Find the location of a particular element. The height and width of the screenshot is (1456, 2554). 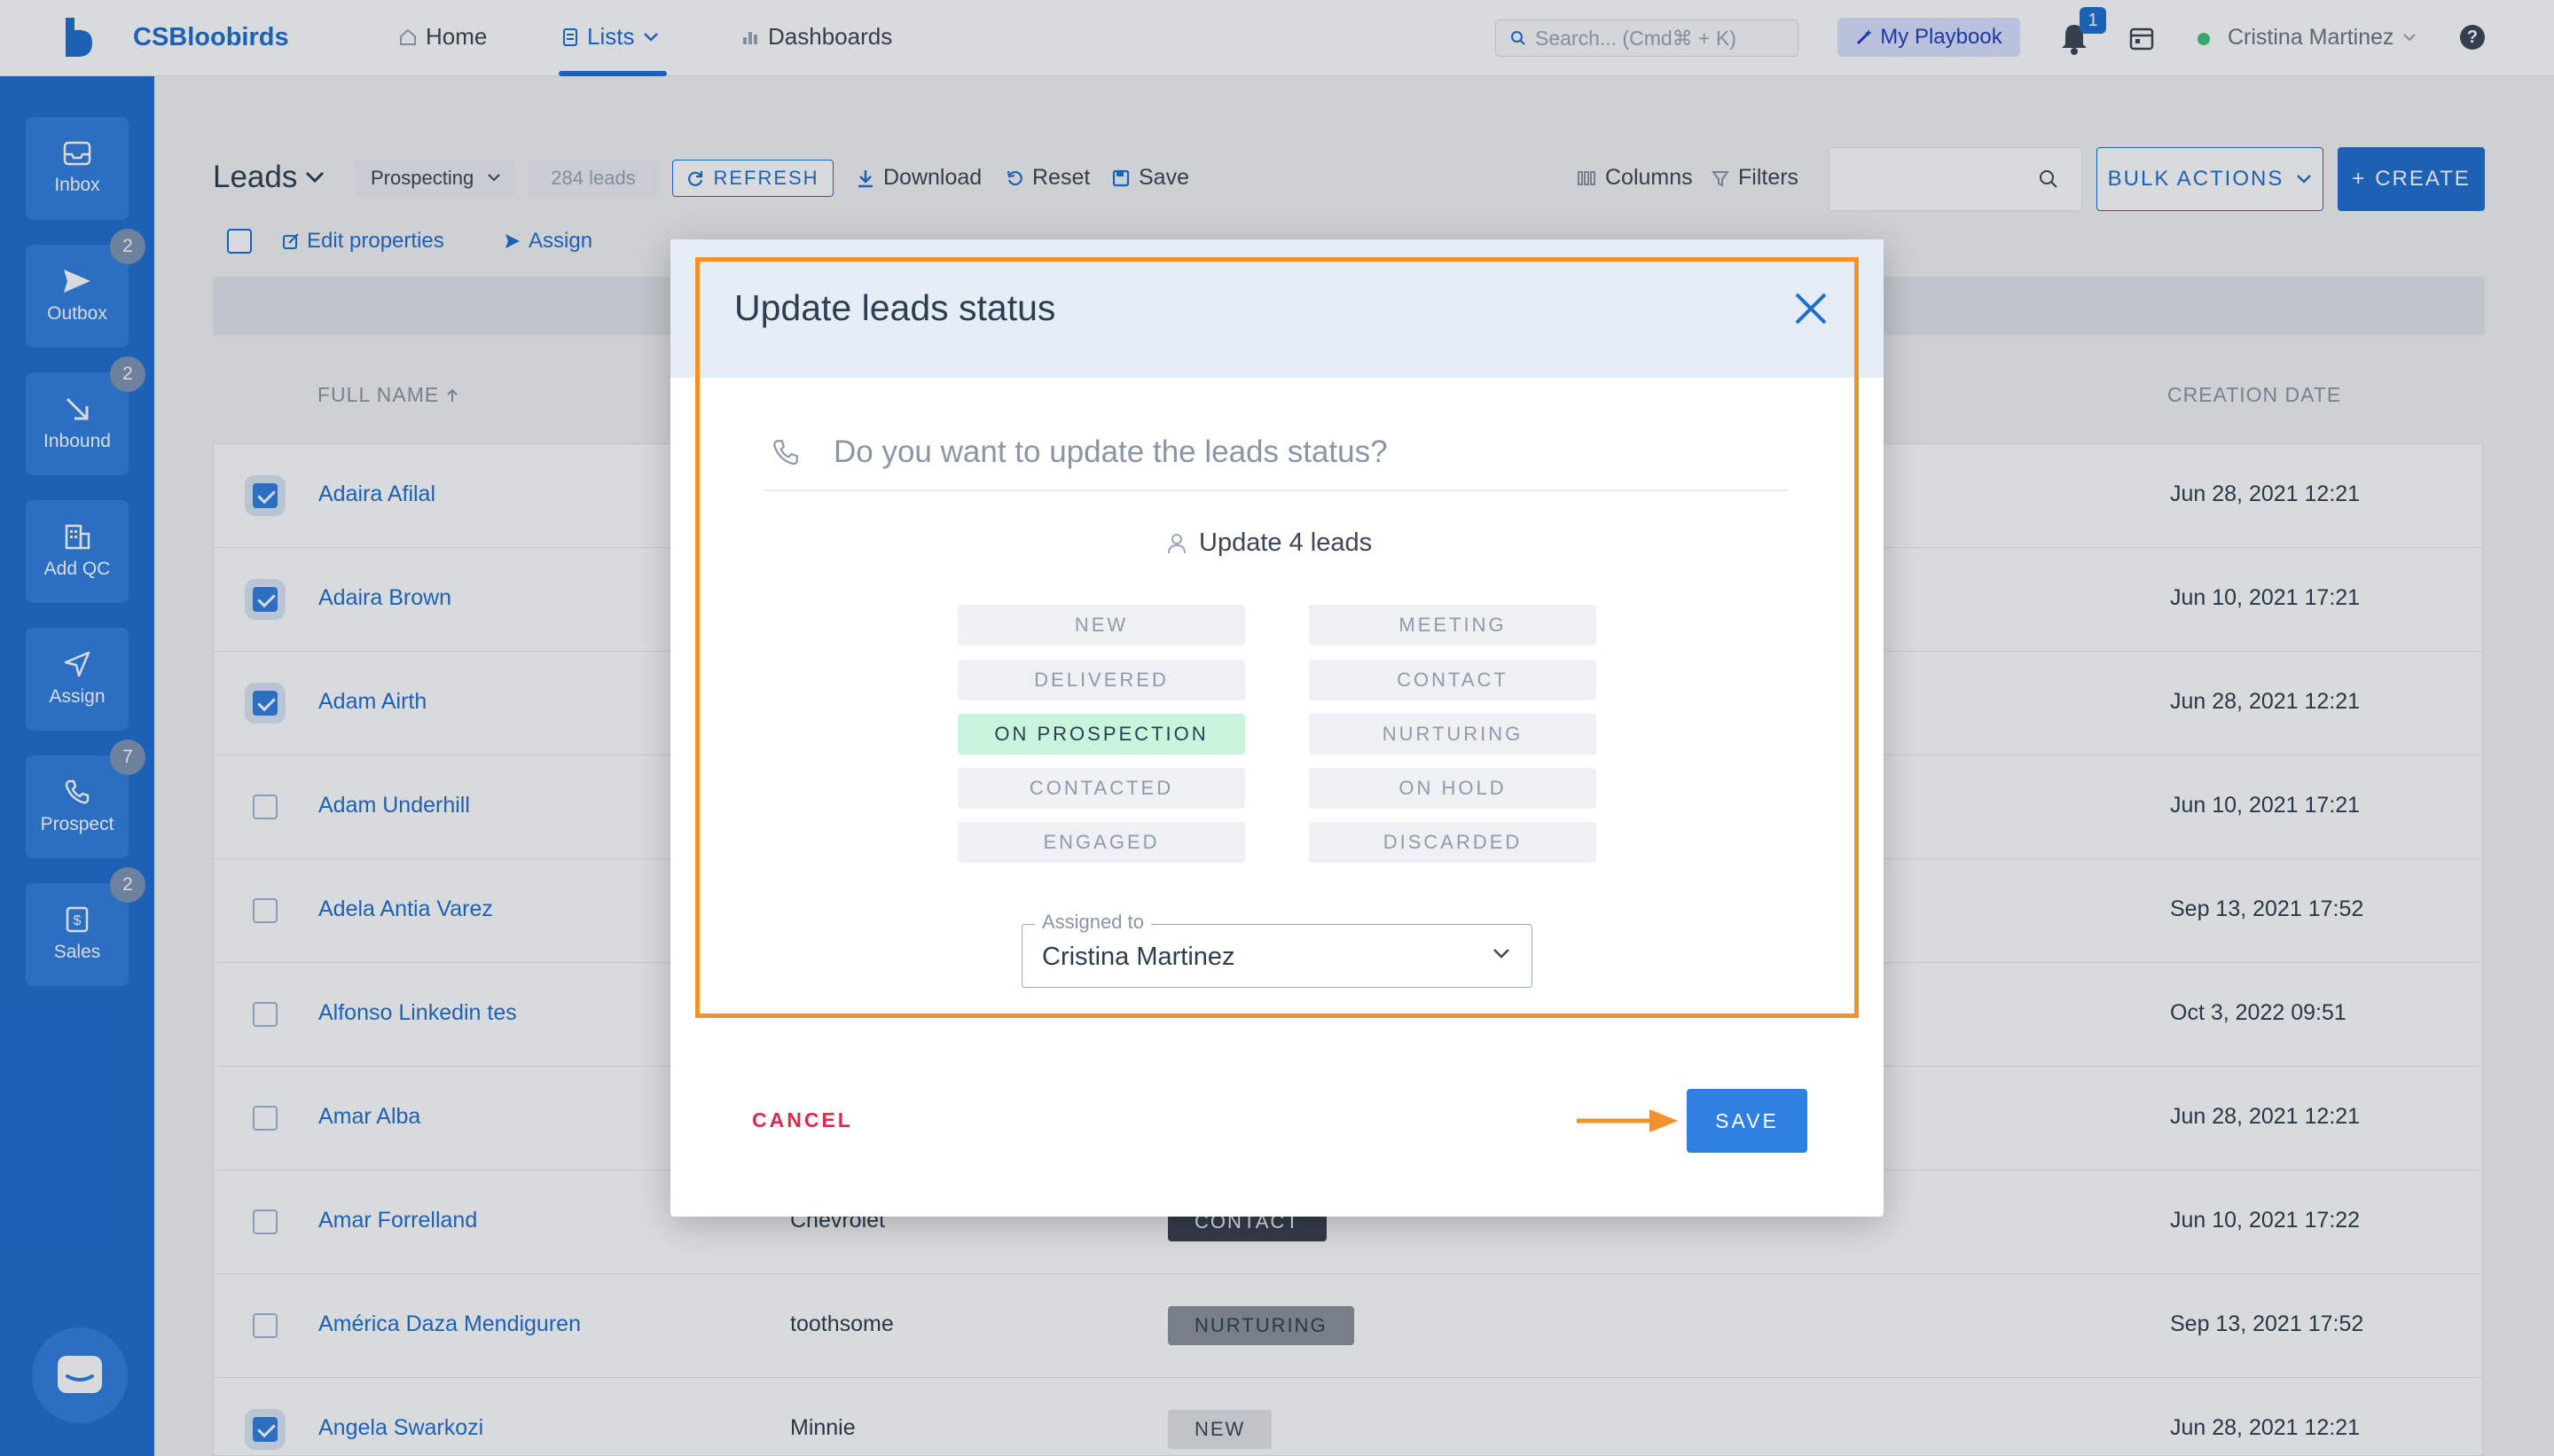

save-button: SAVE is located at coordinates (1747, 1121).